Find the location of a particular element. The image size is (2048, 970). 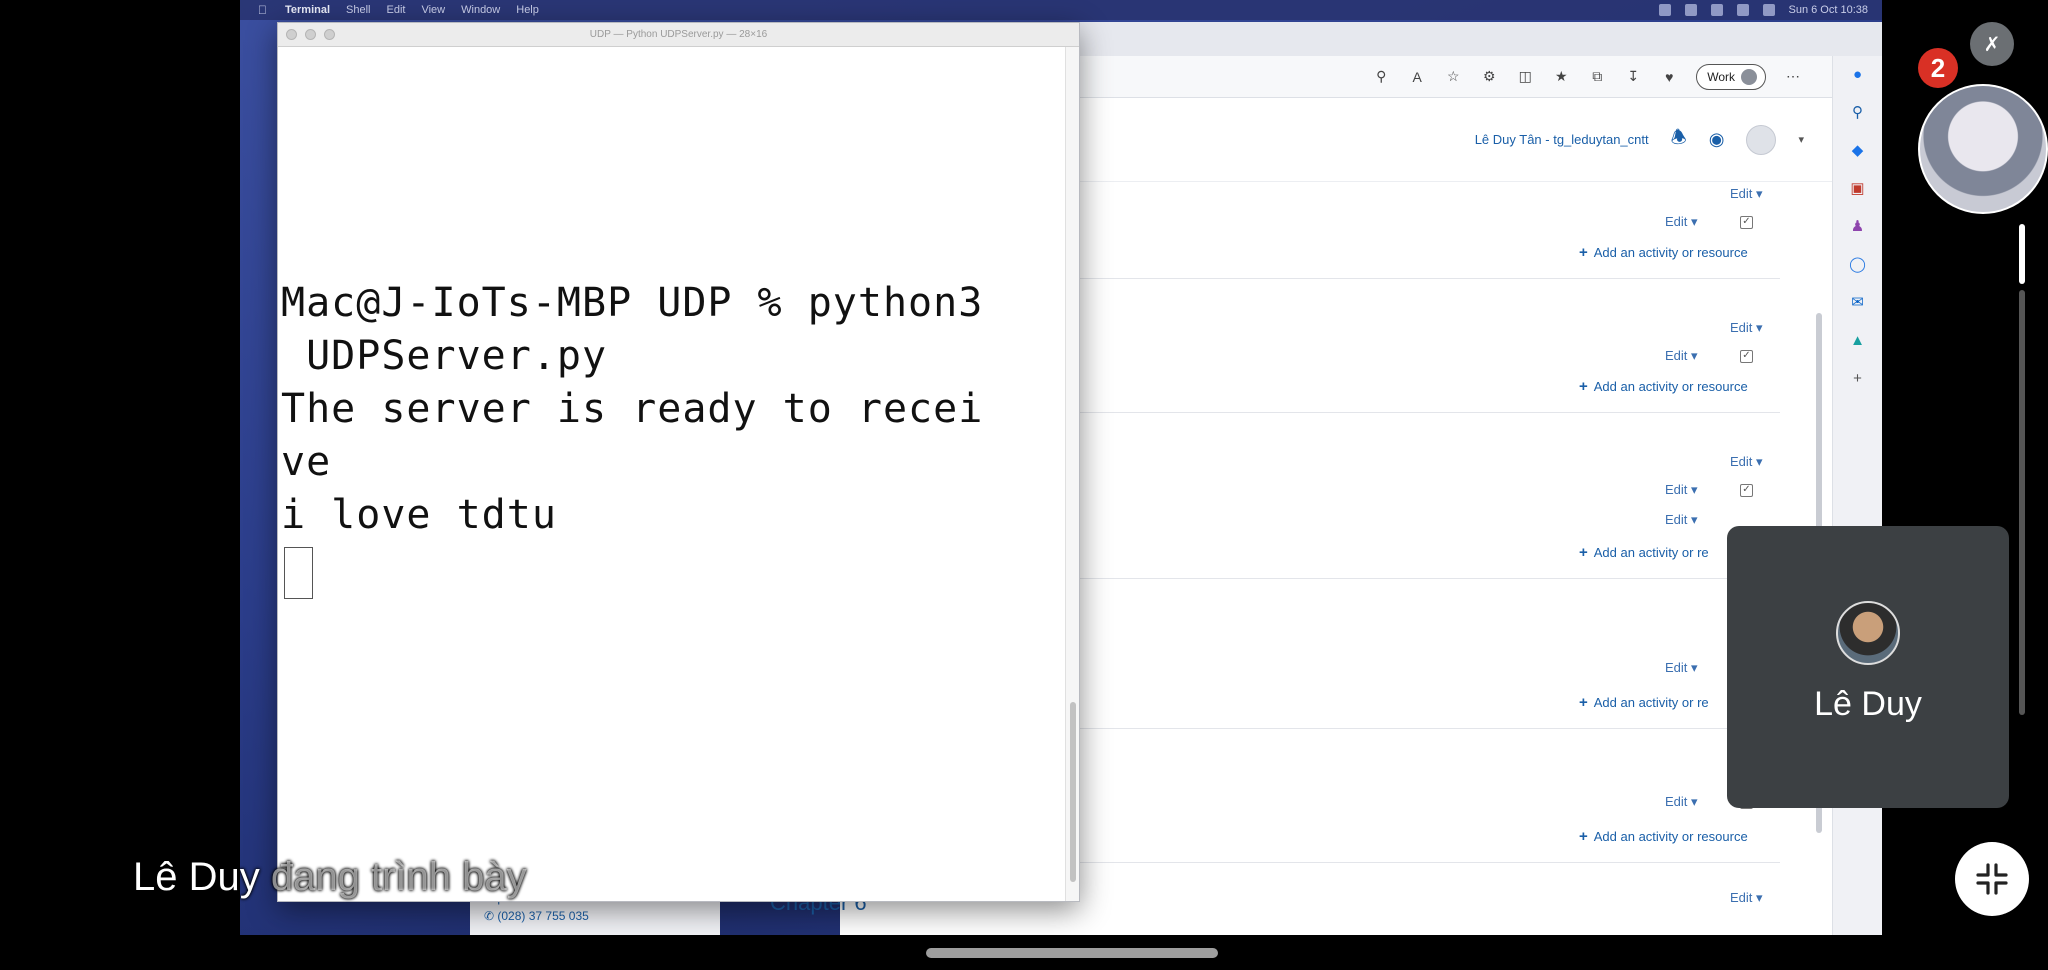

wifi-icon is located at coordinates (1742, 10).